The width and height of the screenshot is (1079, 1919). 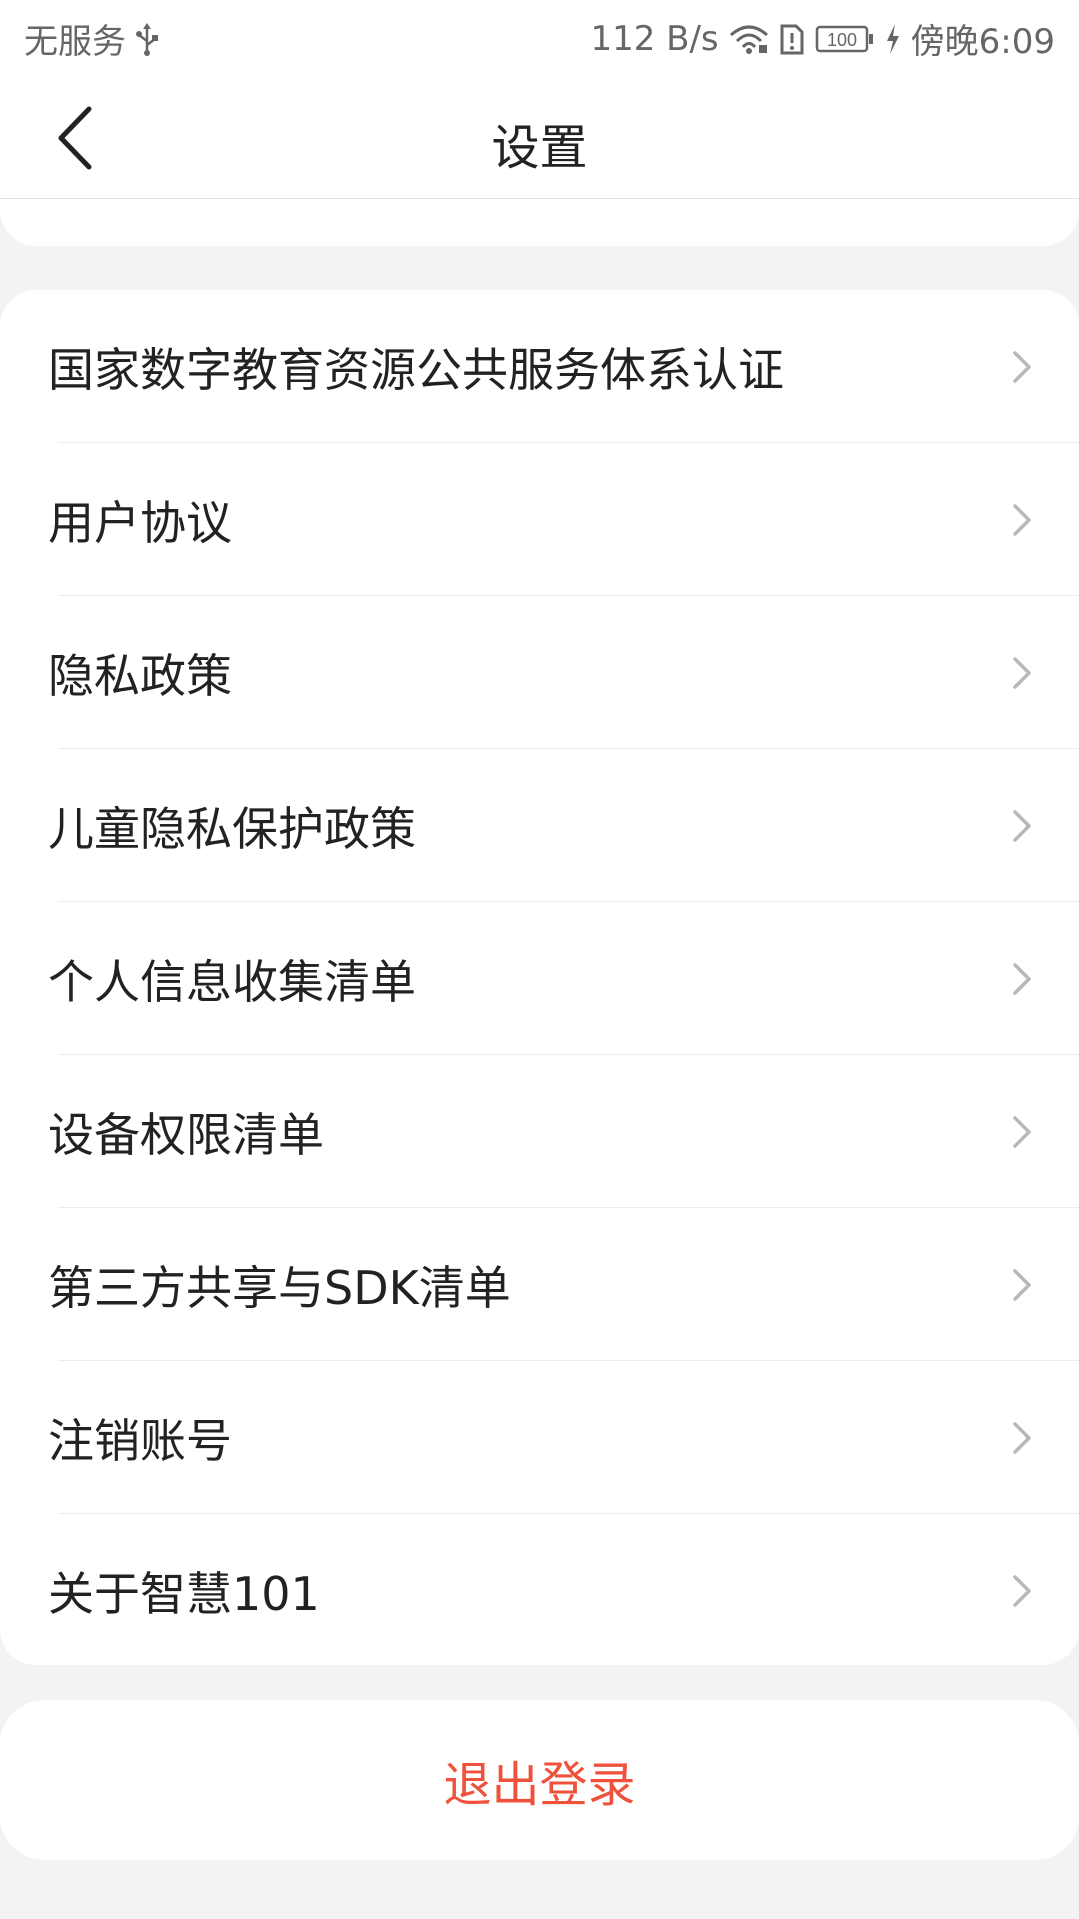 What do you see at coordinates (539, 825) in the screenshot?
I see `menu-item-child-privacy-policy: 儿童隐私保护政策` at bounding box center [539, 825].